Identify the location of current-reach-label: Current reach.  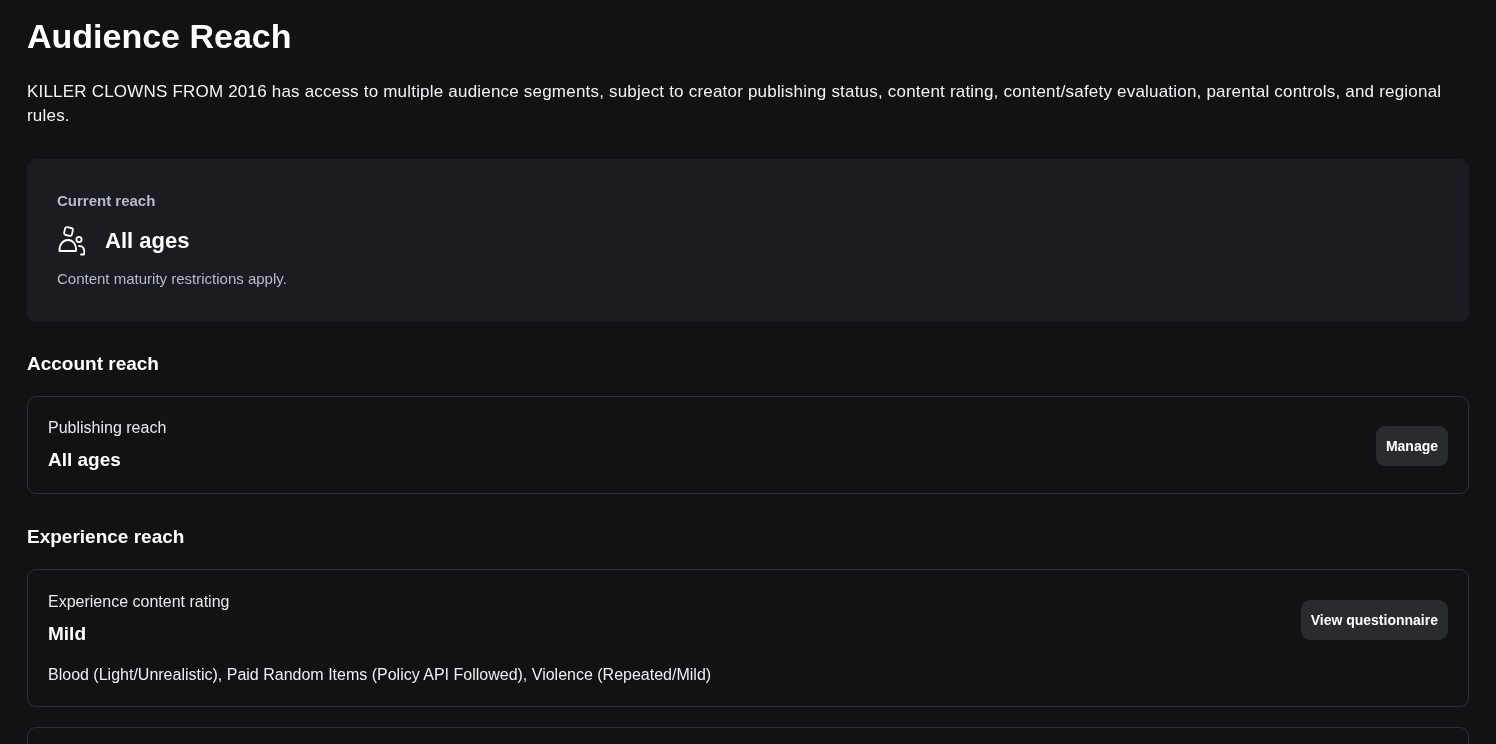
(107, 201).